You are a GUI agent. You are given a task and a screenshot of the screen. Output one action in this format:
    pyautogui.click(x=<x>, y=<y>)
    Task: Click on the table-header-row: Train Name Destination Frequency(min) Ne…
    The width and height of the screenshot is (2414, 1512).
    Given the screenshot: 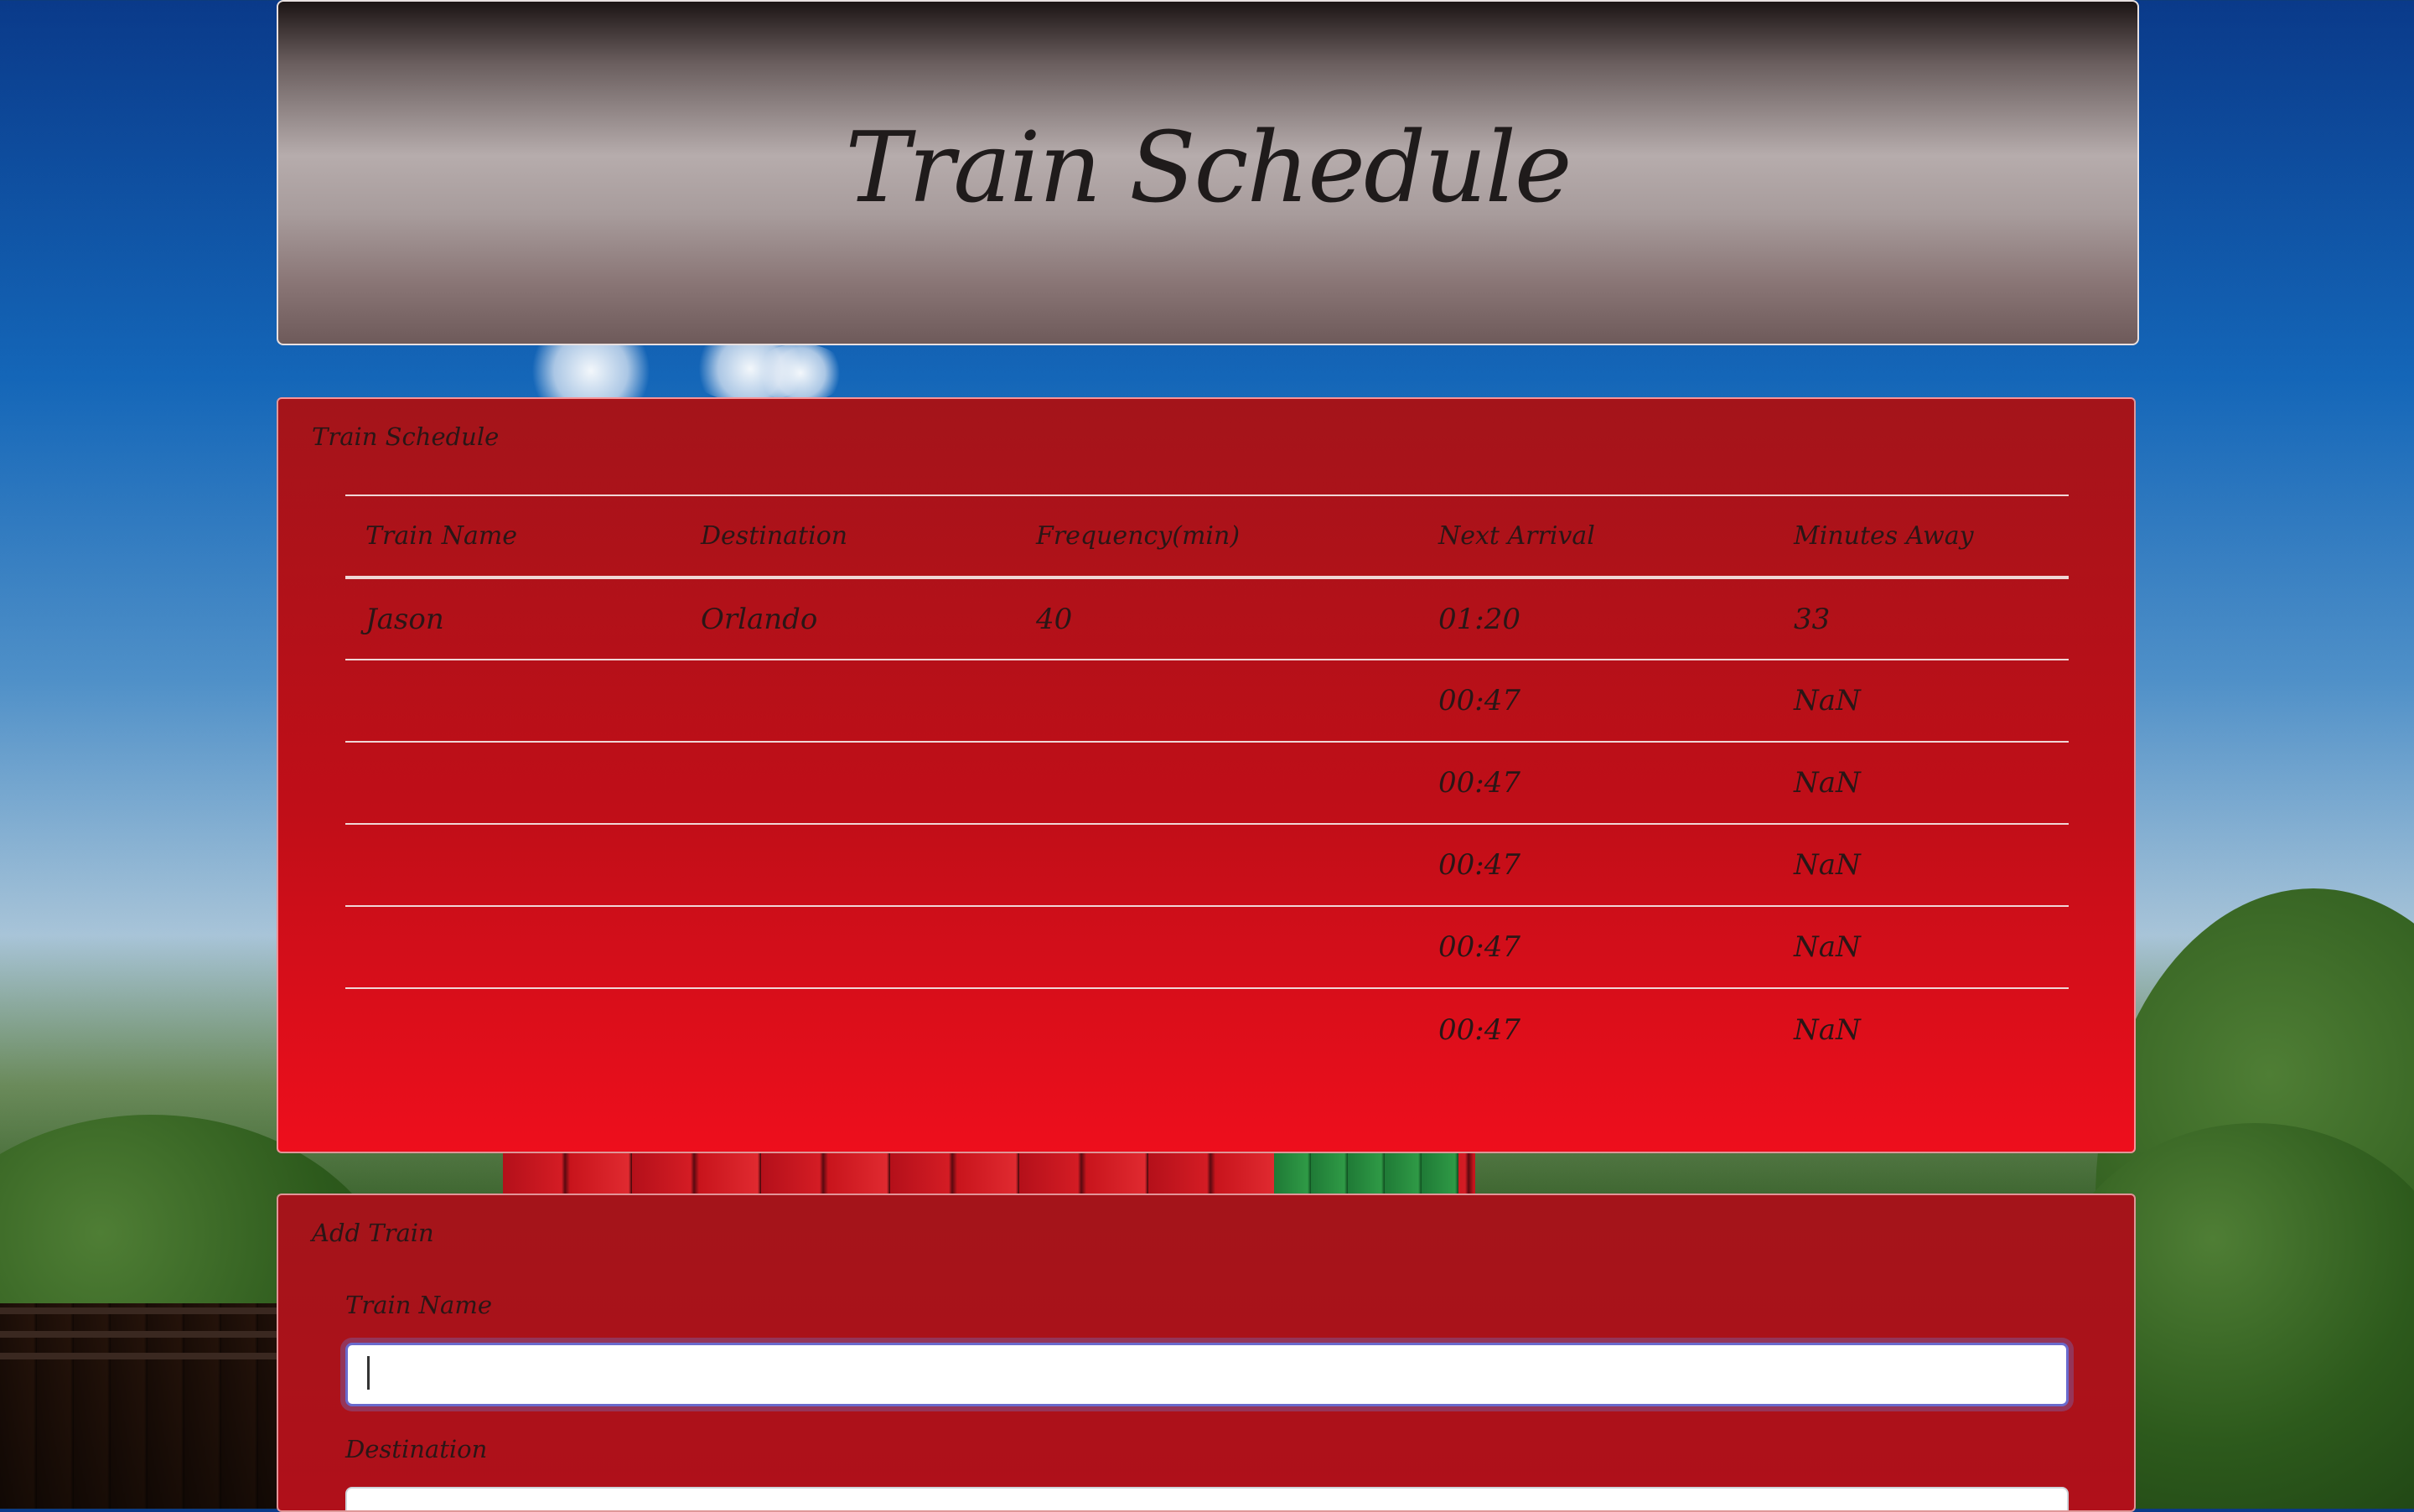 What is the action you would take?
    pyautogui.click(x=1207, y=536)
    